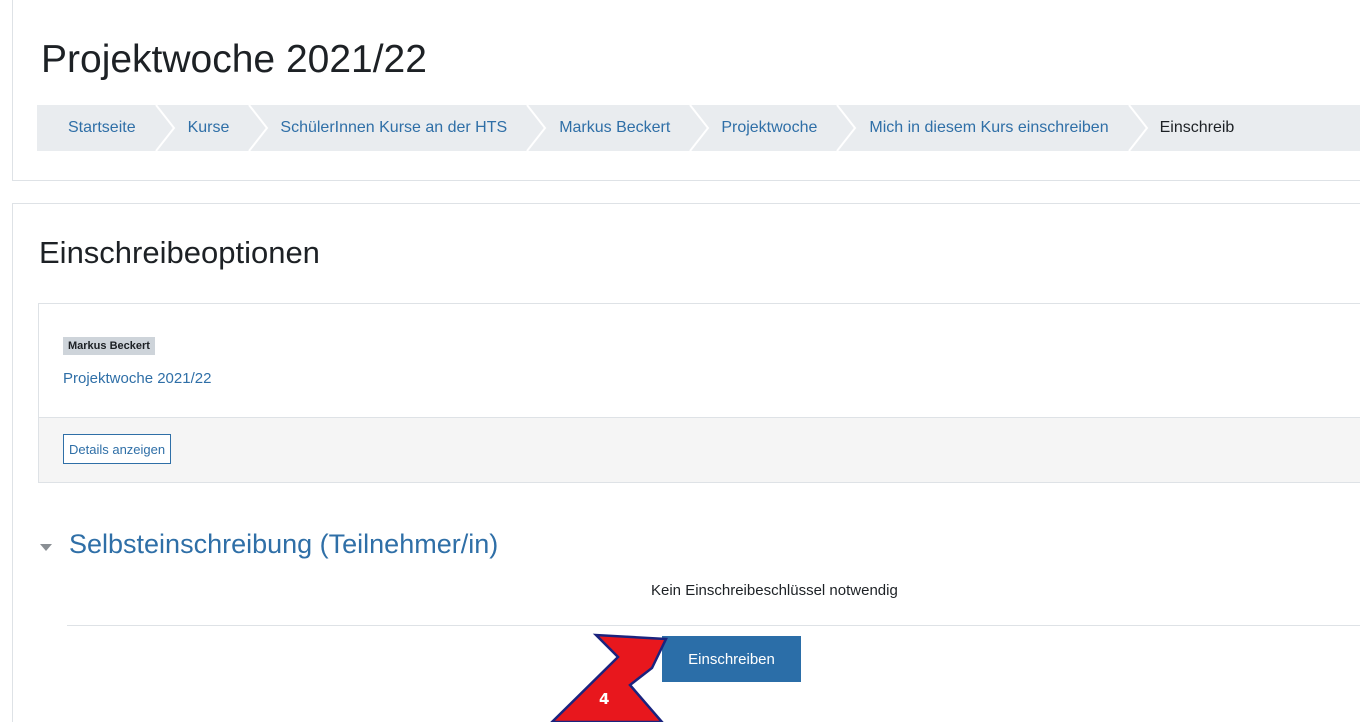 This screenshot has height=722, width=1360. I want to click on details-button: Details anzeigen, so click(117, 449).